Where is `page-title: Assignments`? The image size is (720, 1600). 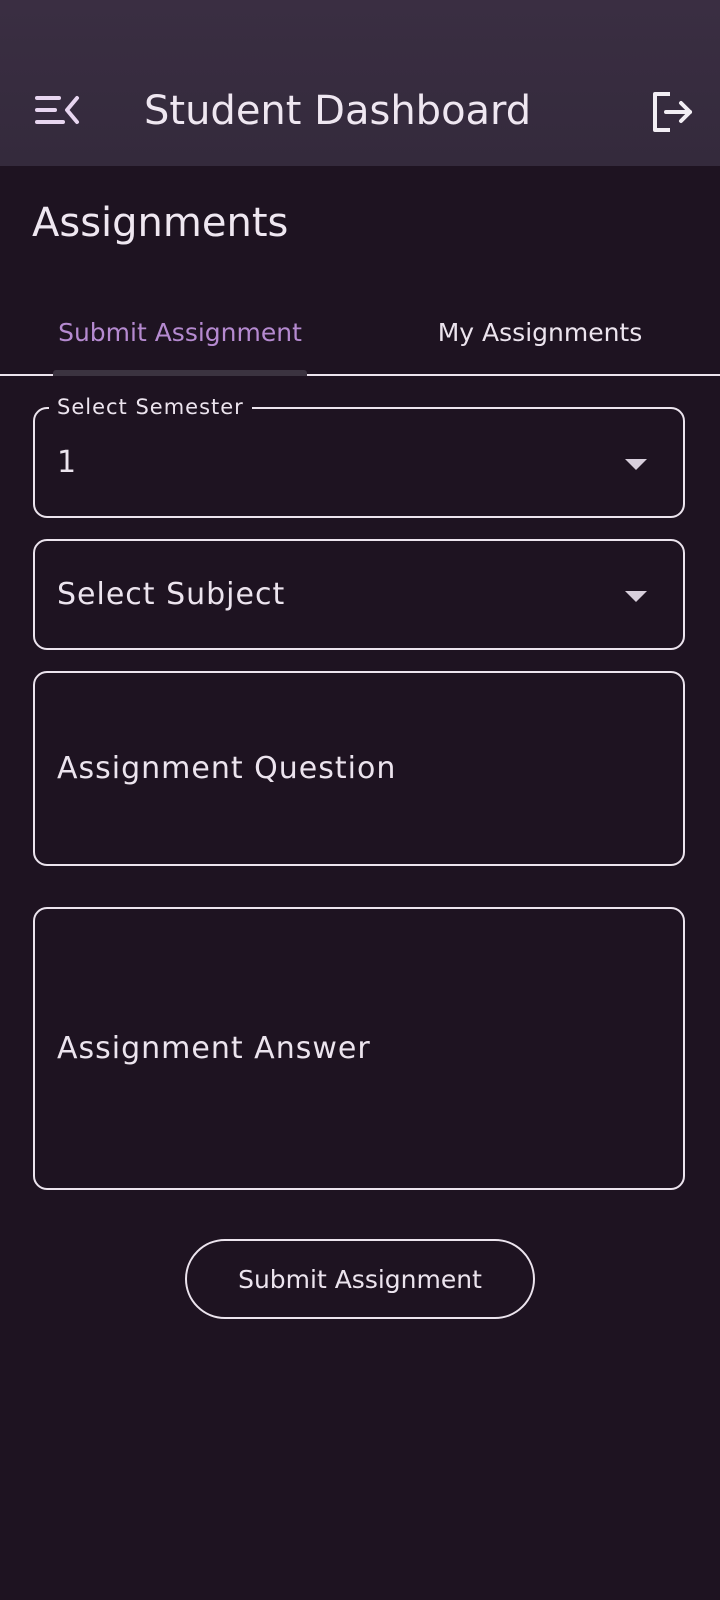
page-title: Assignments is located at coordinates (160, 223).